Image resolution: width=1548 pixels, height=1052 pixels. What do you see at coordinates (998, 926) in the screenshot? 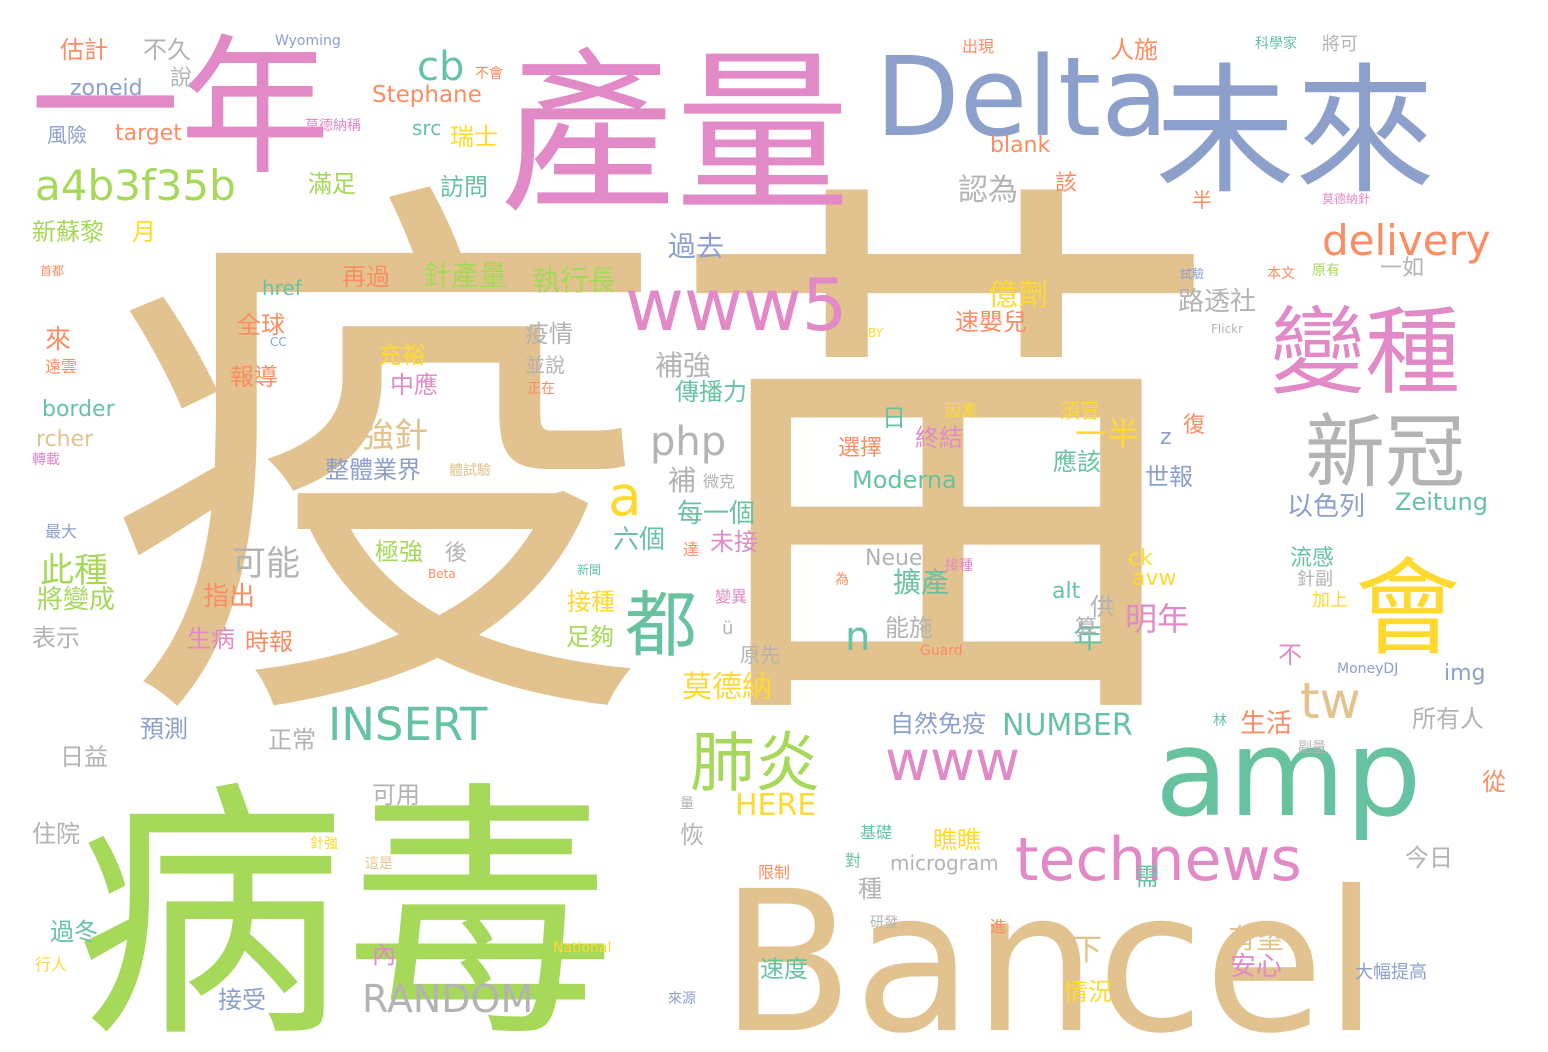
I see `word-176: 進` at bounding box center [998, 926].